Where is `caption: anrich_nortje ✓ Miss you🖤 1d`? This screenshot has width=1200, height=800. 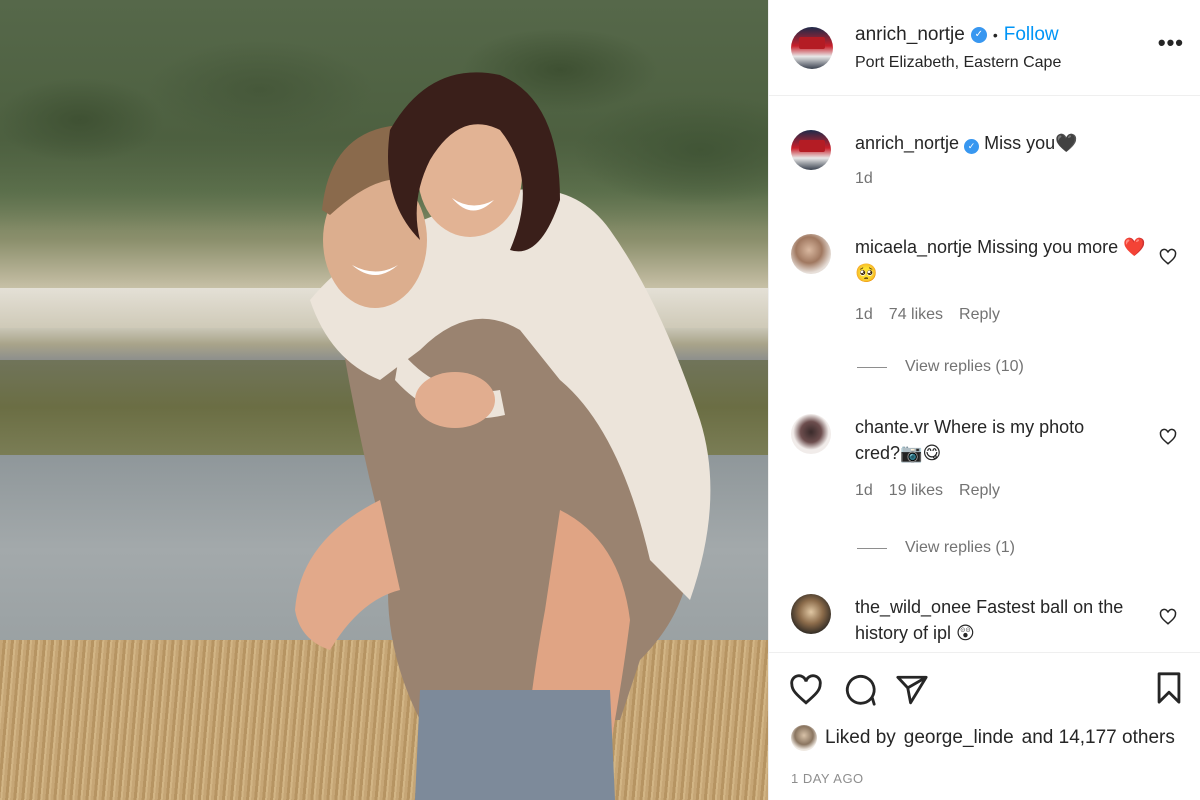
caption: anrich_nortje ✓ Miss you🖤 1d is located at coordinates (986, 159).